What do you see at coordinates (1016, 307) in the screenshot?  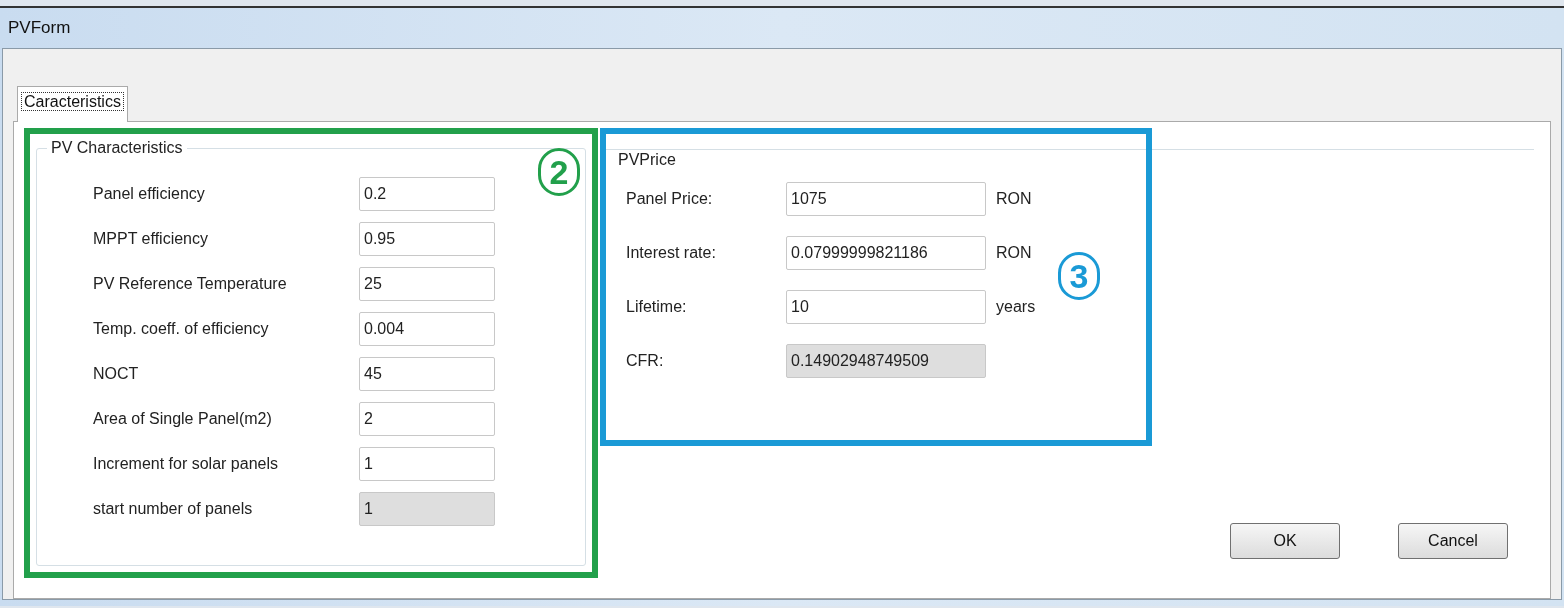 I see `unit-label: years` at bounding box center [1016, 307].